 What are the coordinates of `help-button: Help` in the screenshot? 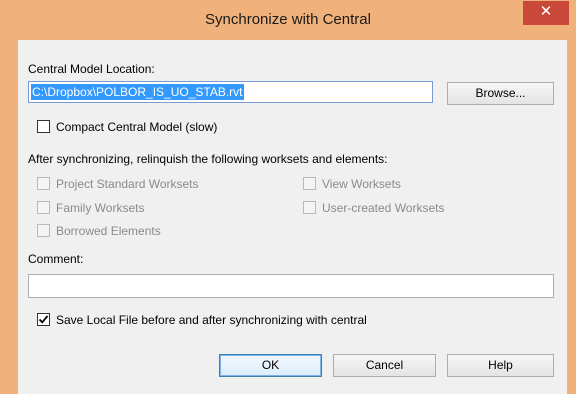 It's located at (500, 365).